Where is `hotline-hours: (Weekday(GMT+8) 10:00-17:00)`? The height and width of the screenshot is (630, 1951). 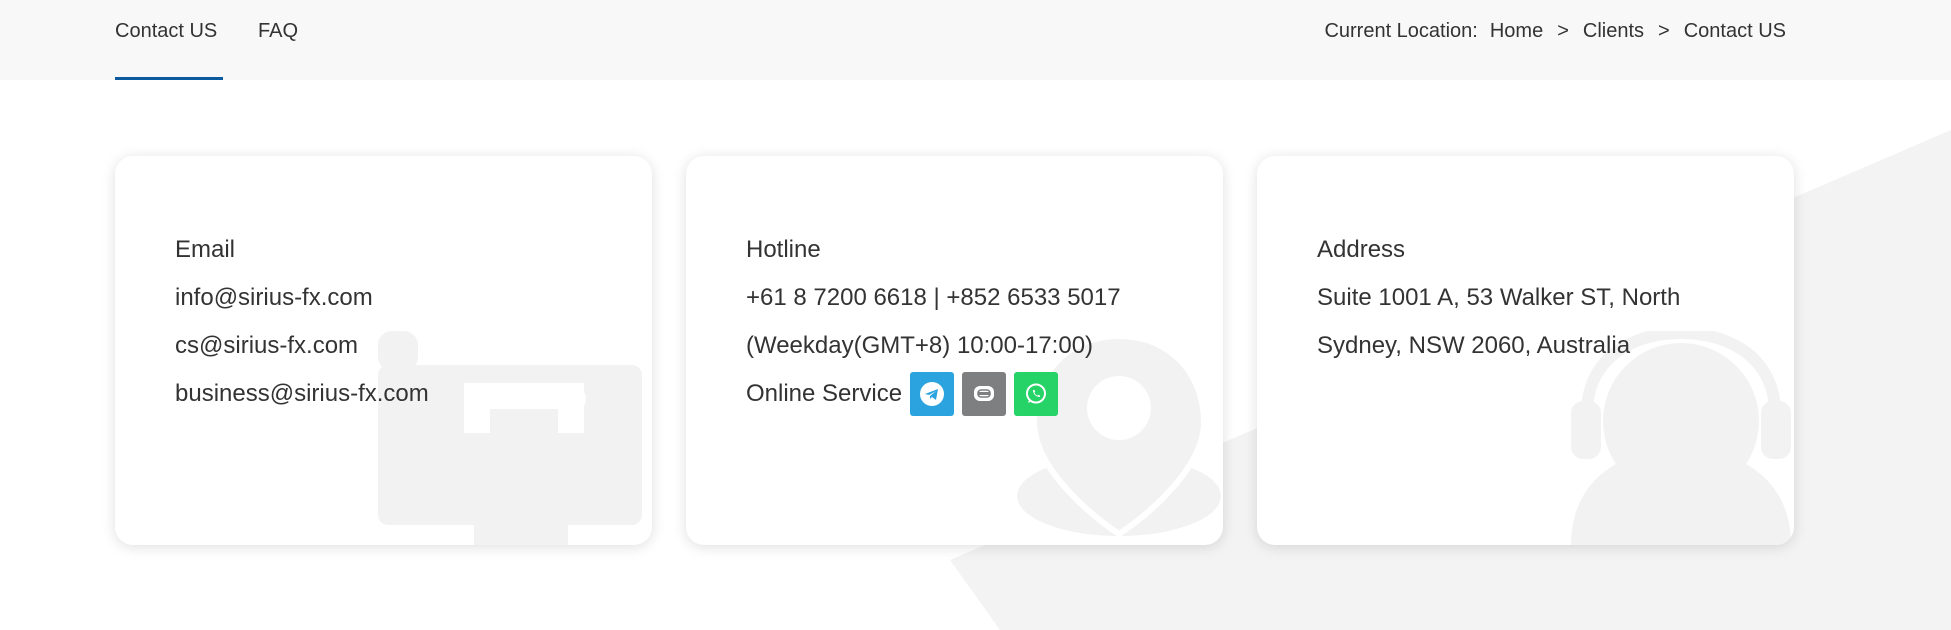
hotline-hours: (Weekday(GMT+8) 10:00-17:00) is located at coordinates (920, 345).